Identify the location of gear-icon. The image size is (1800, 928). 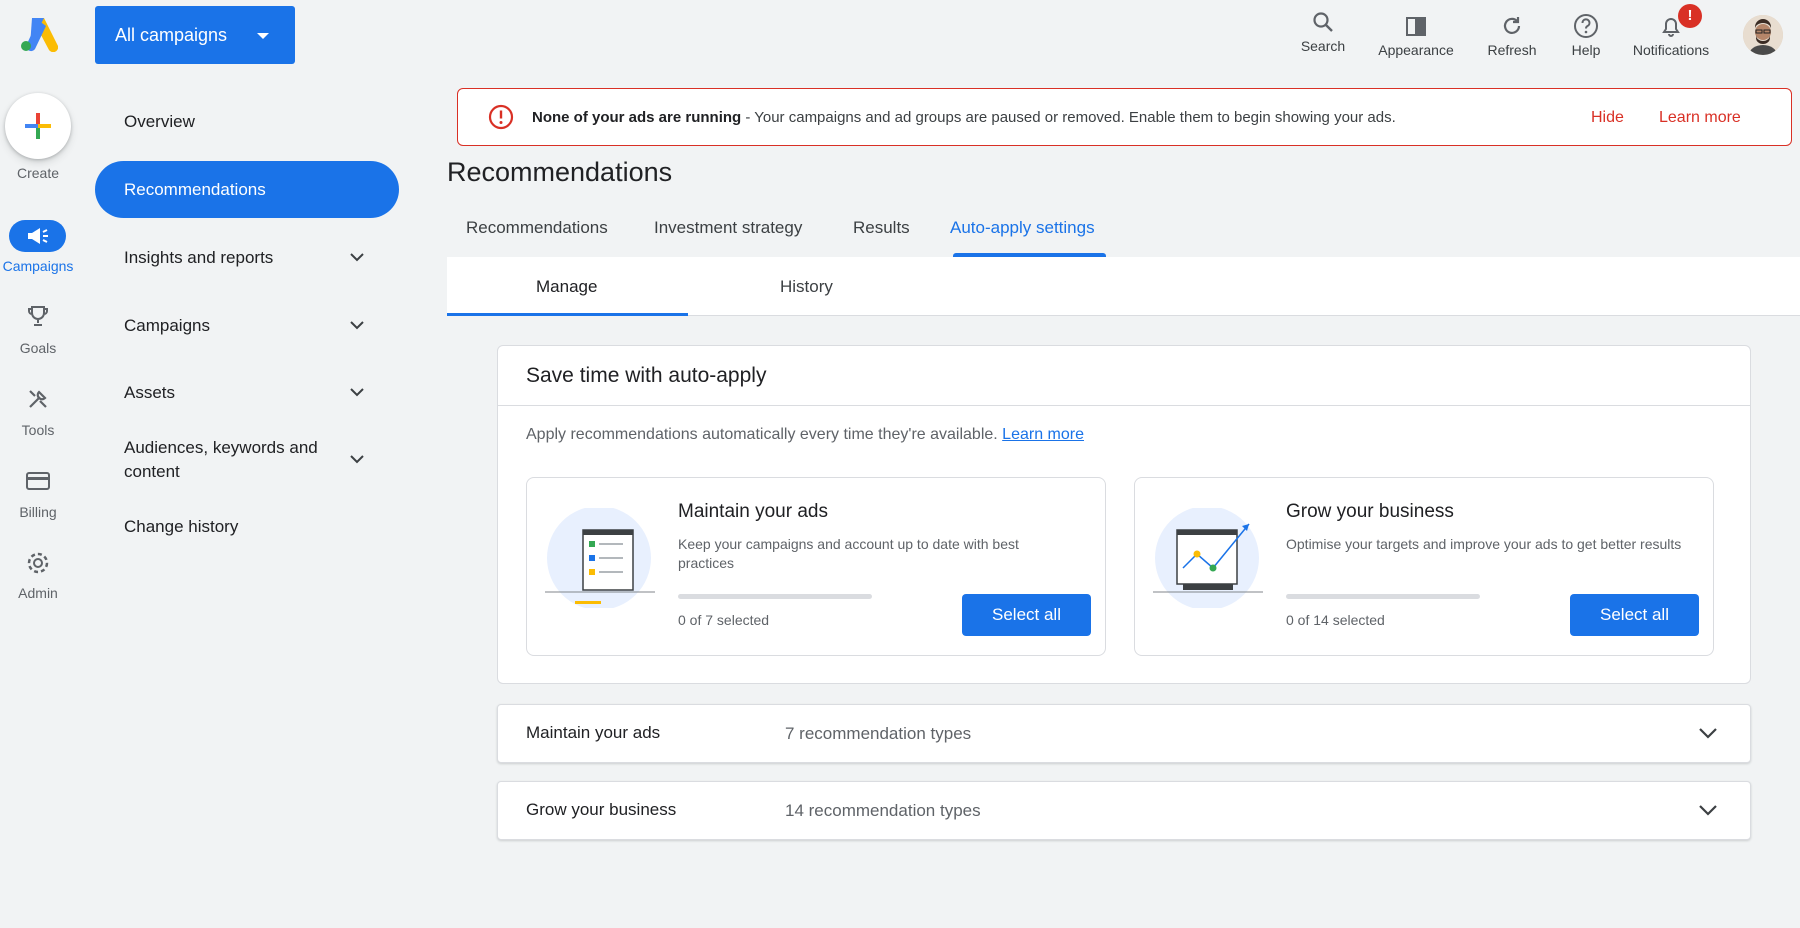
(38, 563).